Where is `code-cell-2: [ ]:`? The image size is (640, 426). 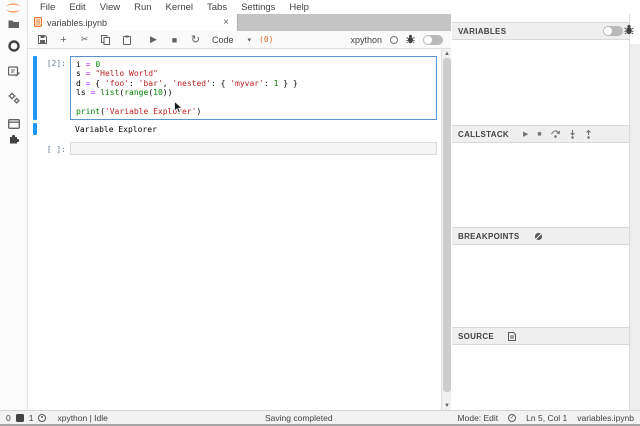 code-cell-2: [ ]: is located at coordinates (239, 149).